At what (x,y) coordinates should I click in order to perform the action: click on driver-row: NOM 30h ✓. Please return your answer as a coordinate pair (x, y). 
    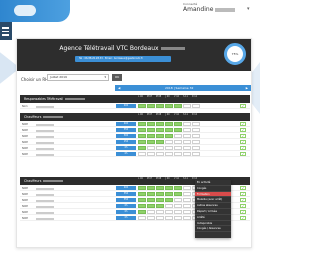
    Looking at the image, I should click on (135, 136).